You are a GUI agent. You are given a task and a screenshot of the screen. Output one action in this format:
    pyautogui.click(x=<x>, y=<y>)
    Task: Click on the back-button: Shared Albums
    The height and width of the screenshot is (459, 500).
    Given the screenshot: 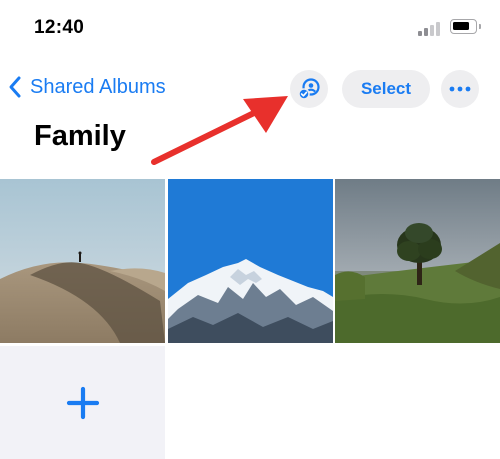 What is the action you would take?
    pyautogui.click(x=87, y=87)
    